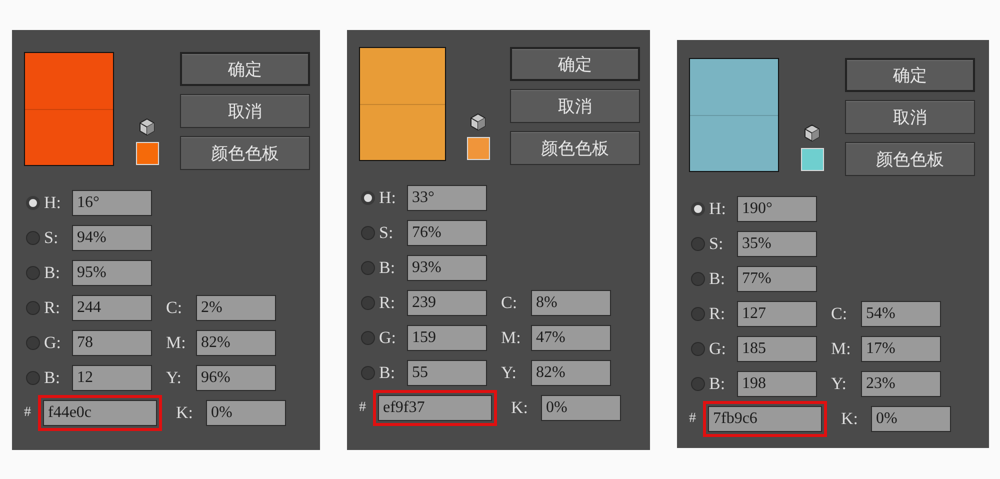  Describe the element at coordinates (112, 203) in the screenshot. I see `value-field: 16°` at that location.